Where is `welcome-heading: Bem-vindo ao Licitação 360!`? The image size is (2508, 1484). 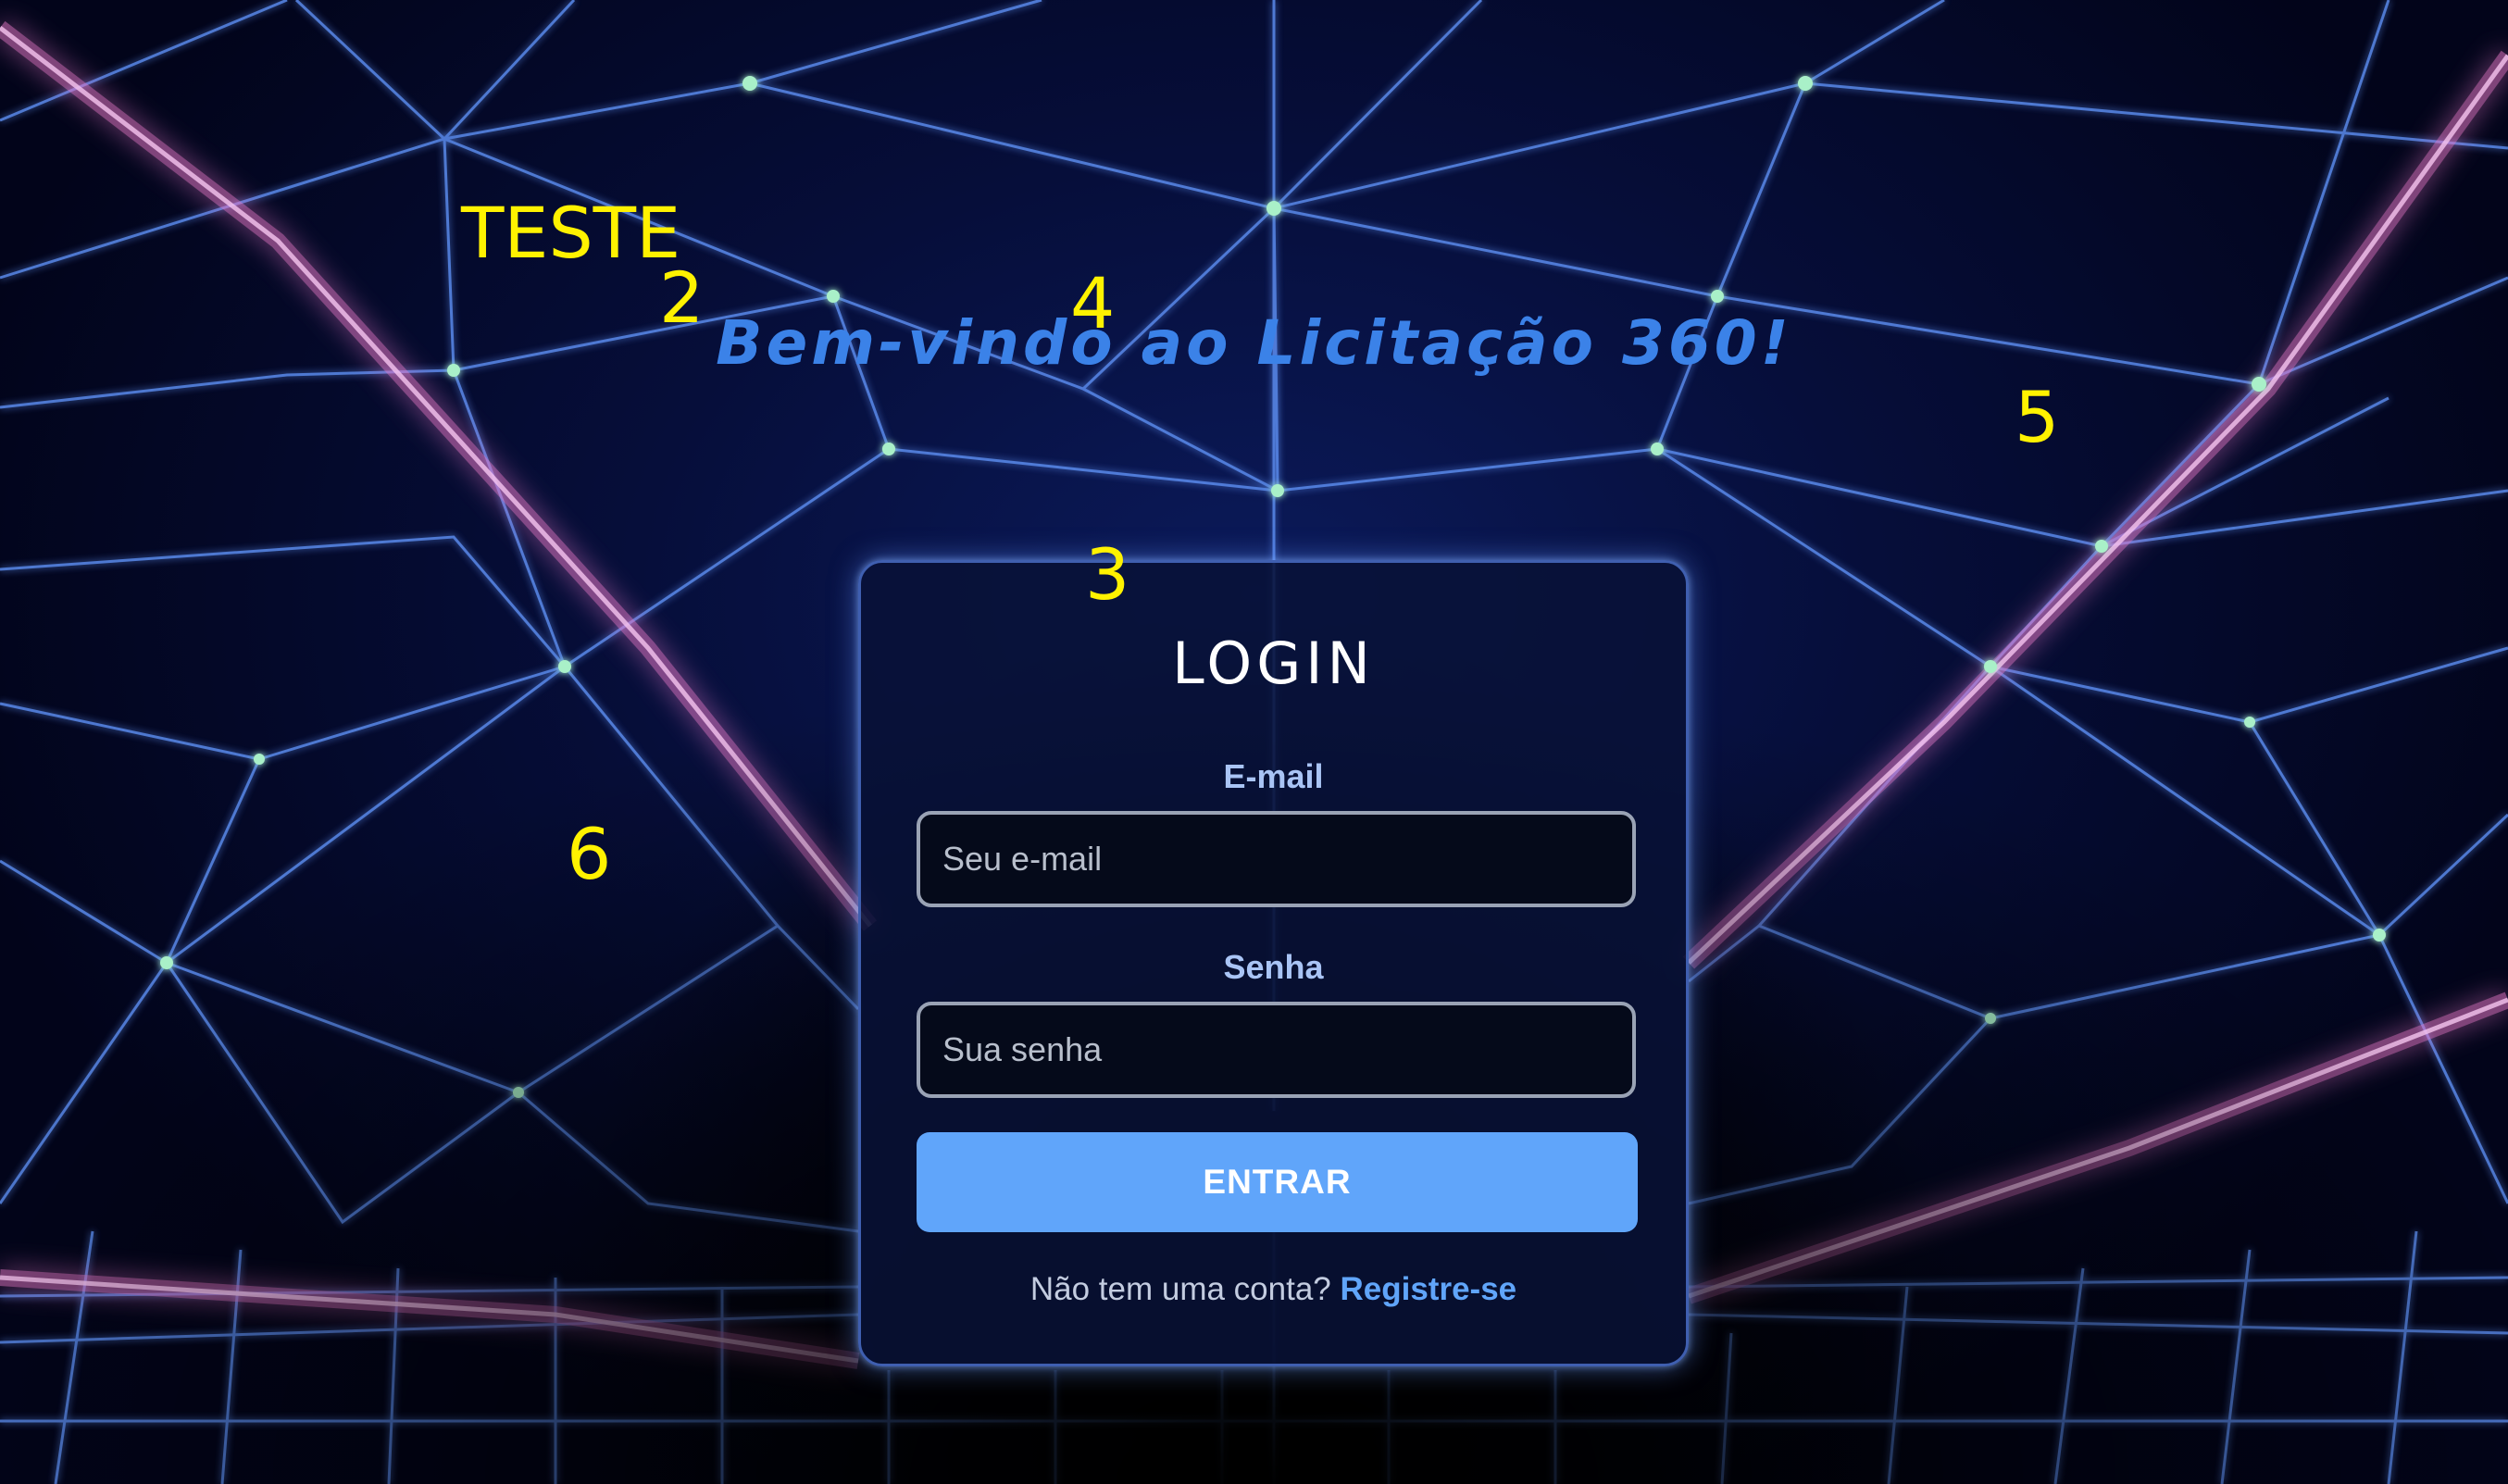 welcome-heading: Bem-vindo ao Licitação 360! is located at coordinates (1254, 343).